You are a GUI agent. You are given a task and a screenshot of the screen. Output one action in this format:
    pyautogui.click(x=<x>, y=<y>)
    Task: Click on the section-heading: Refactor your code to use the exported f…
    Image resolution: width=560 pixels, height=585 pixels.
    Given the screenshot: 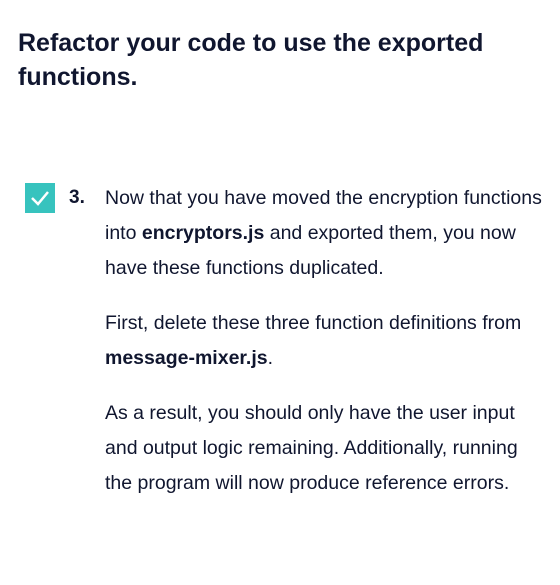 What is the action you would take?
    pyautogui.click(x=251, y=60)
    